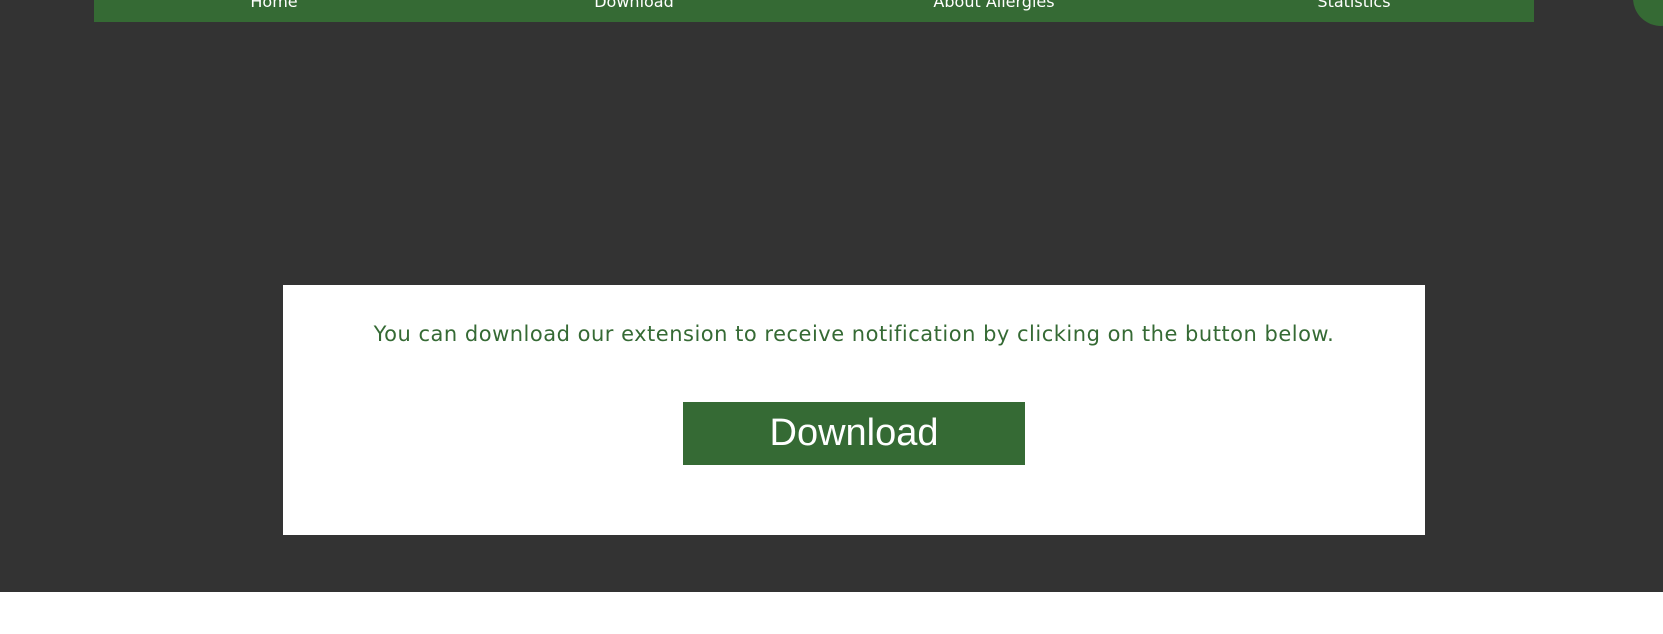  Describe the element at coordinates (1354, 6) in the screenshot. I see `nav-item-statistics: Statistics` at that location.